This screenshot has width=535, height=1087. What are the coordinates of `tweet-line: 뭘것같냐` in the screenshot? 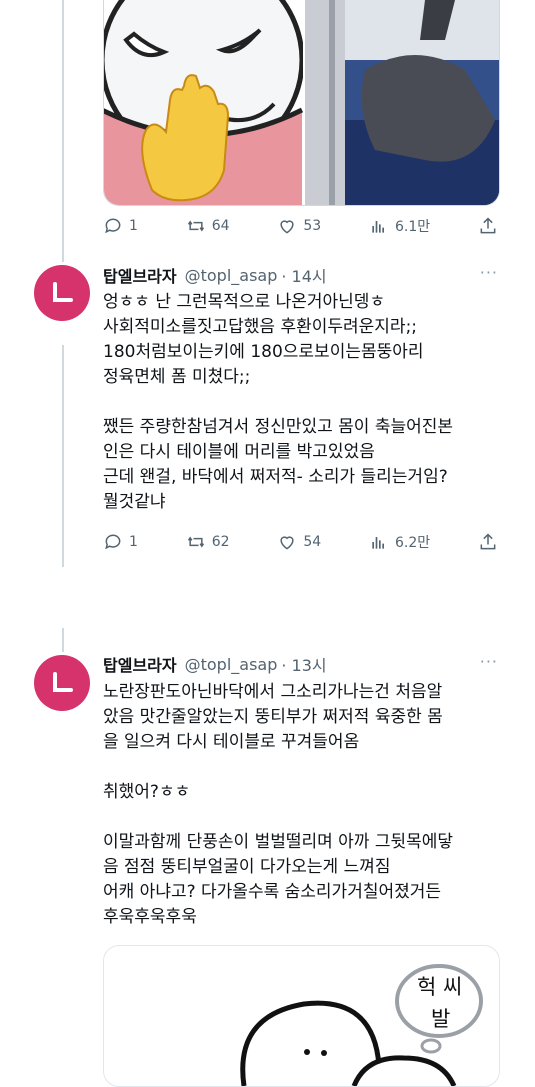 It's located at (134, 502).